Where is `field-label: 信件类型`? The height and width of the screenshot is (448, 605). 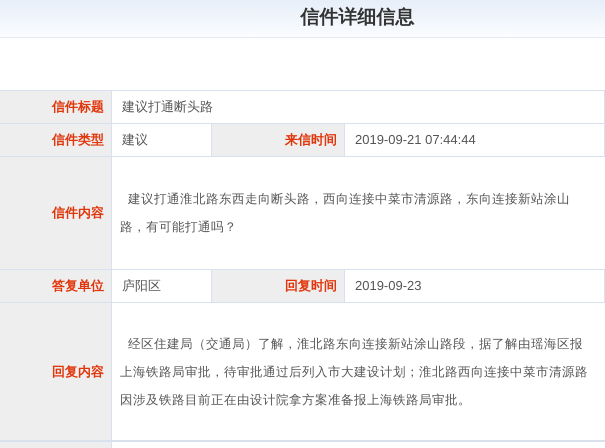 field-label: 信件类型 is located at coordinates (78, 140).